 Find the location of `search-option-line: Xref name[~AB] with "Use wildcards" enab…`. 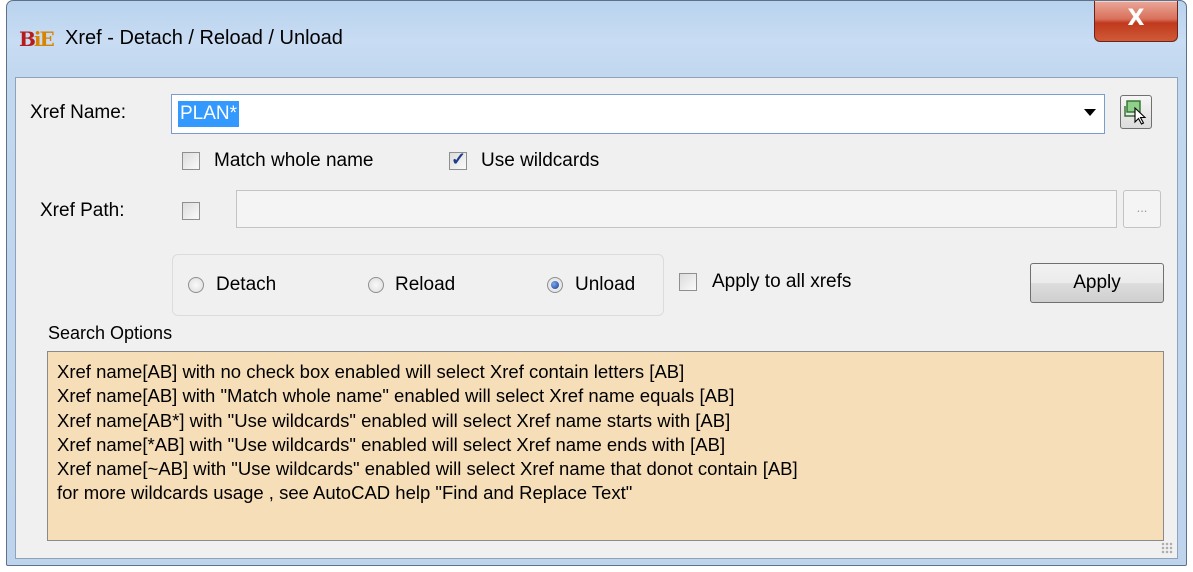

search-option-line: Xref name[~AB] with "Use wildcards" enab… is located at coordinates (427, 469).